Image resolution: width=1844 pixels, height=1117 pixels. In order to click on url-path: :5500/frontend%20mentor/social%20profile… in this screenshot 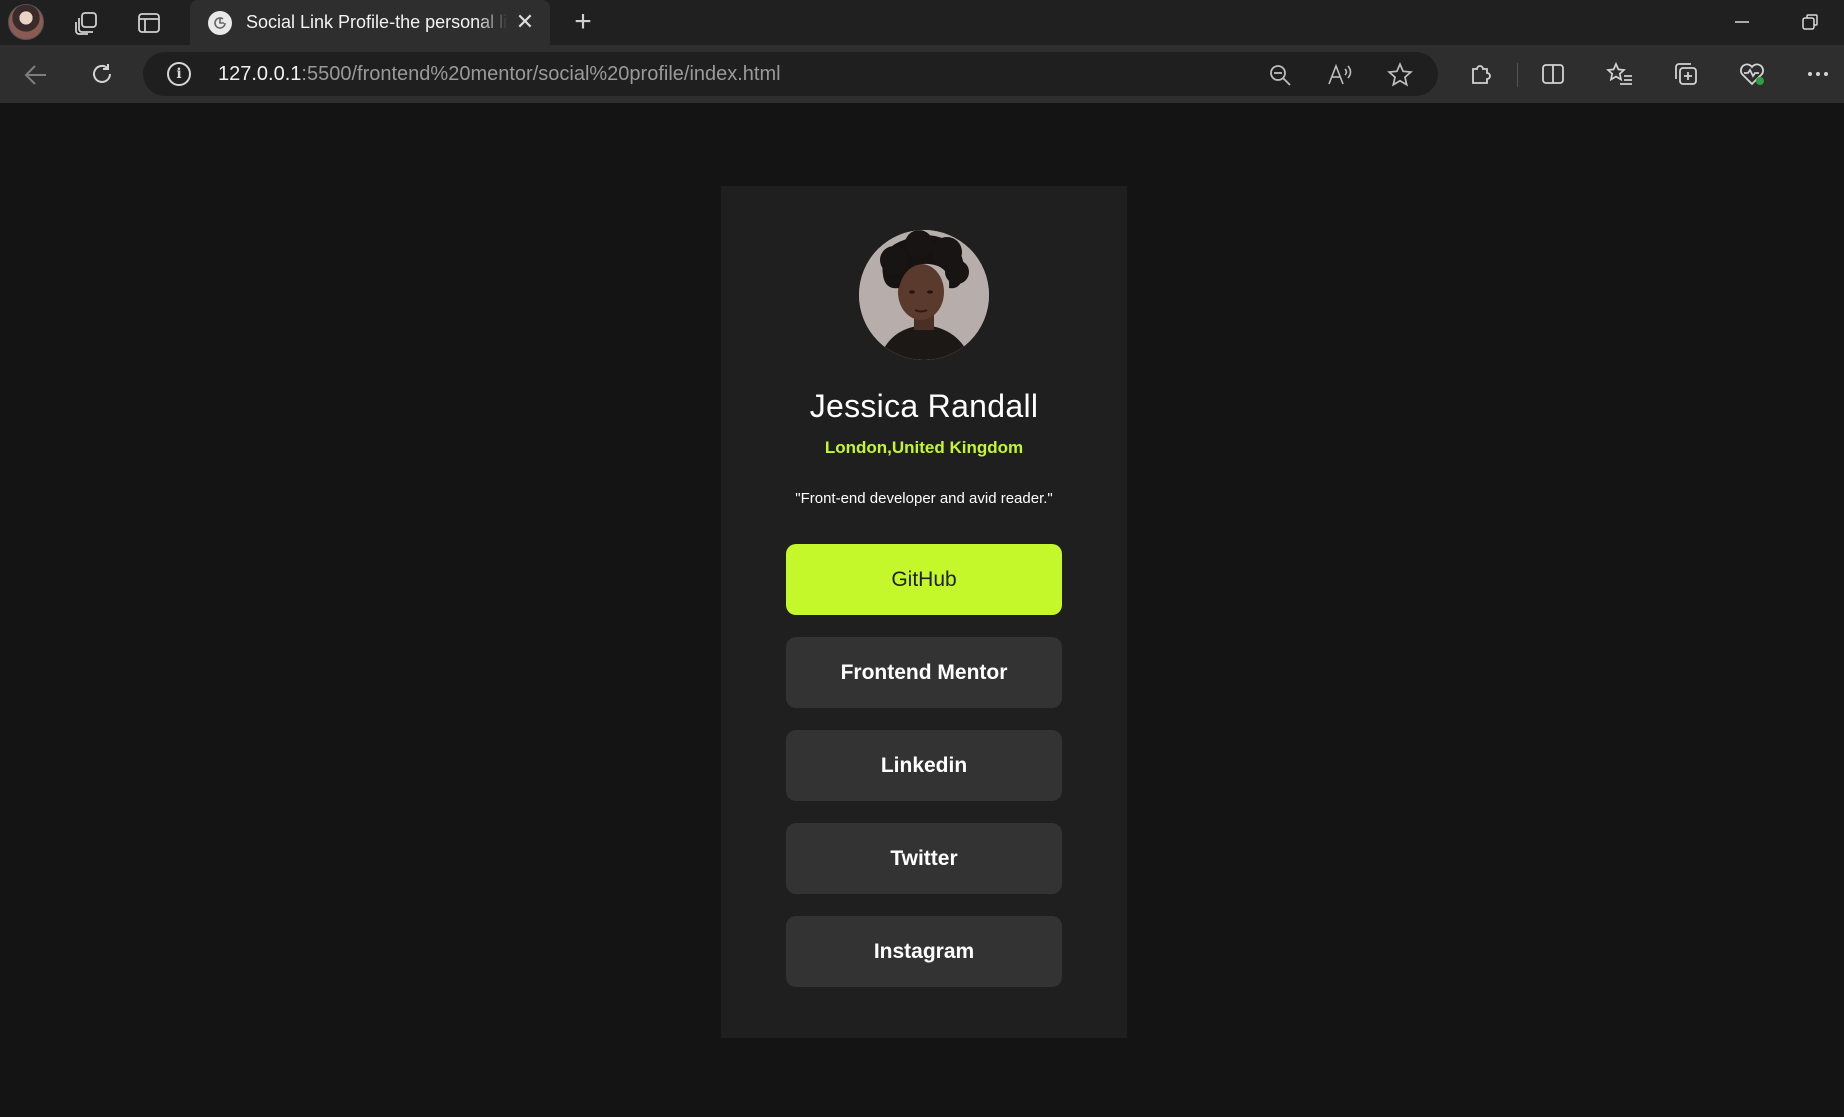, I will do `click(541, 74)`.